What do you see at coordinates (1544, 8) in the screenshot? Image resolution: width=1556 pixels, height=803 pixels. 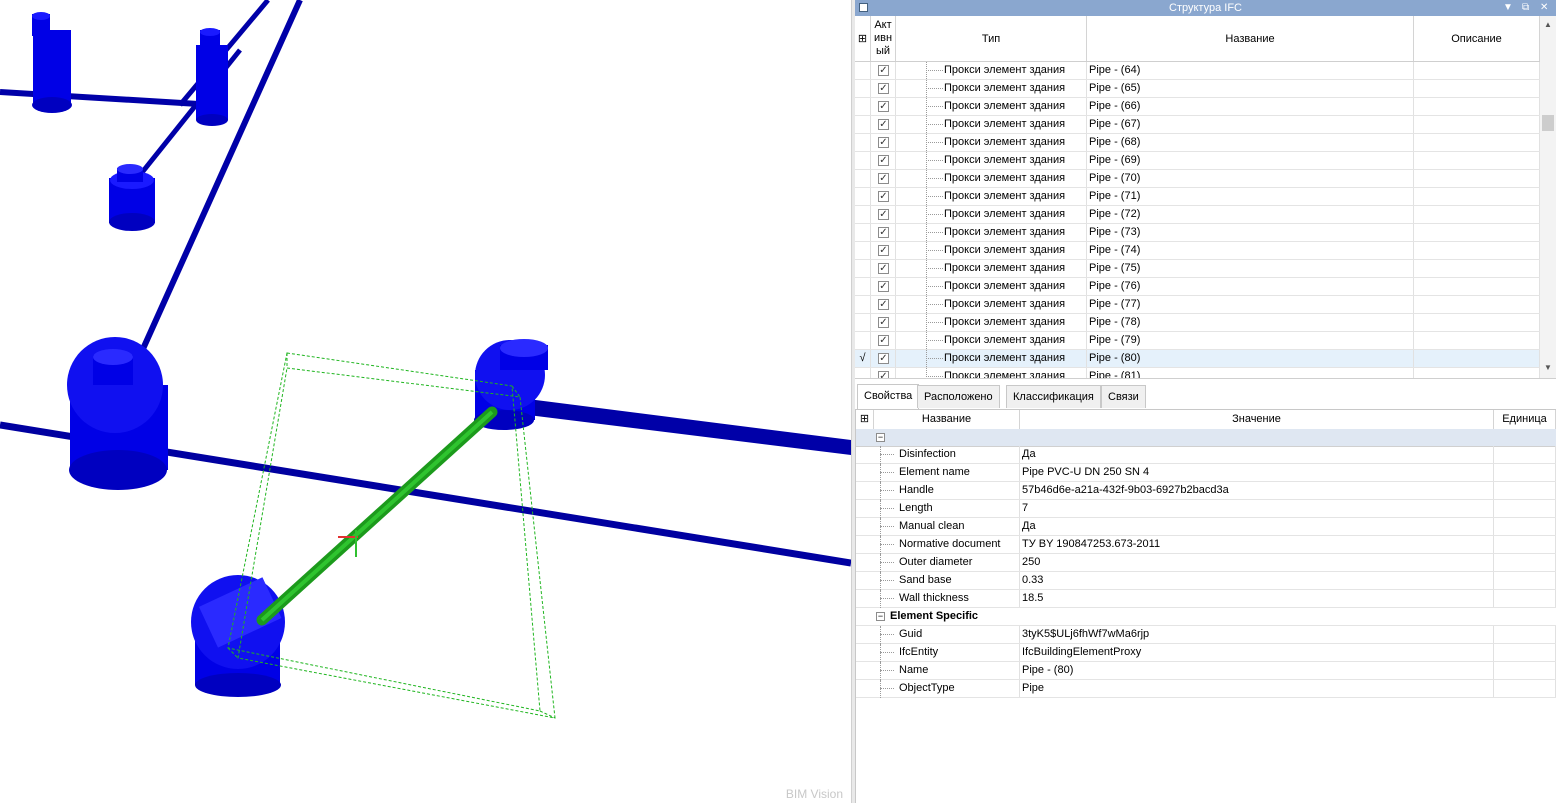 I see `close-icon: ✕` at bounding box center [1544, 8].